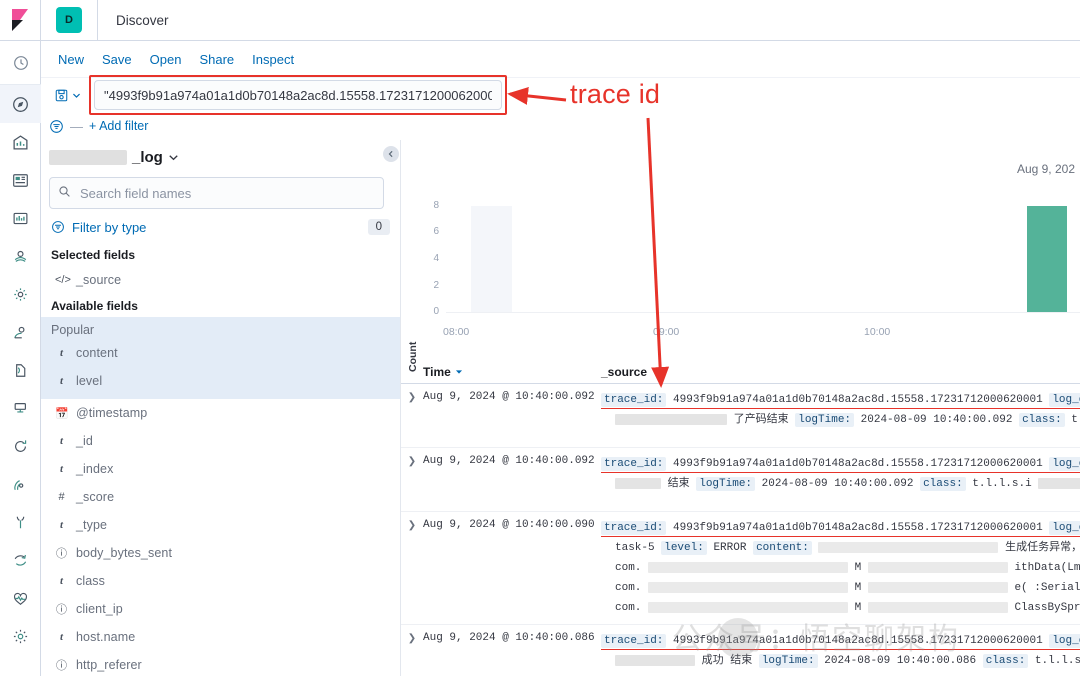  I want to click on sidebar-item-dev-tools, so click(20, 560).